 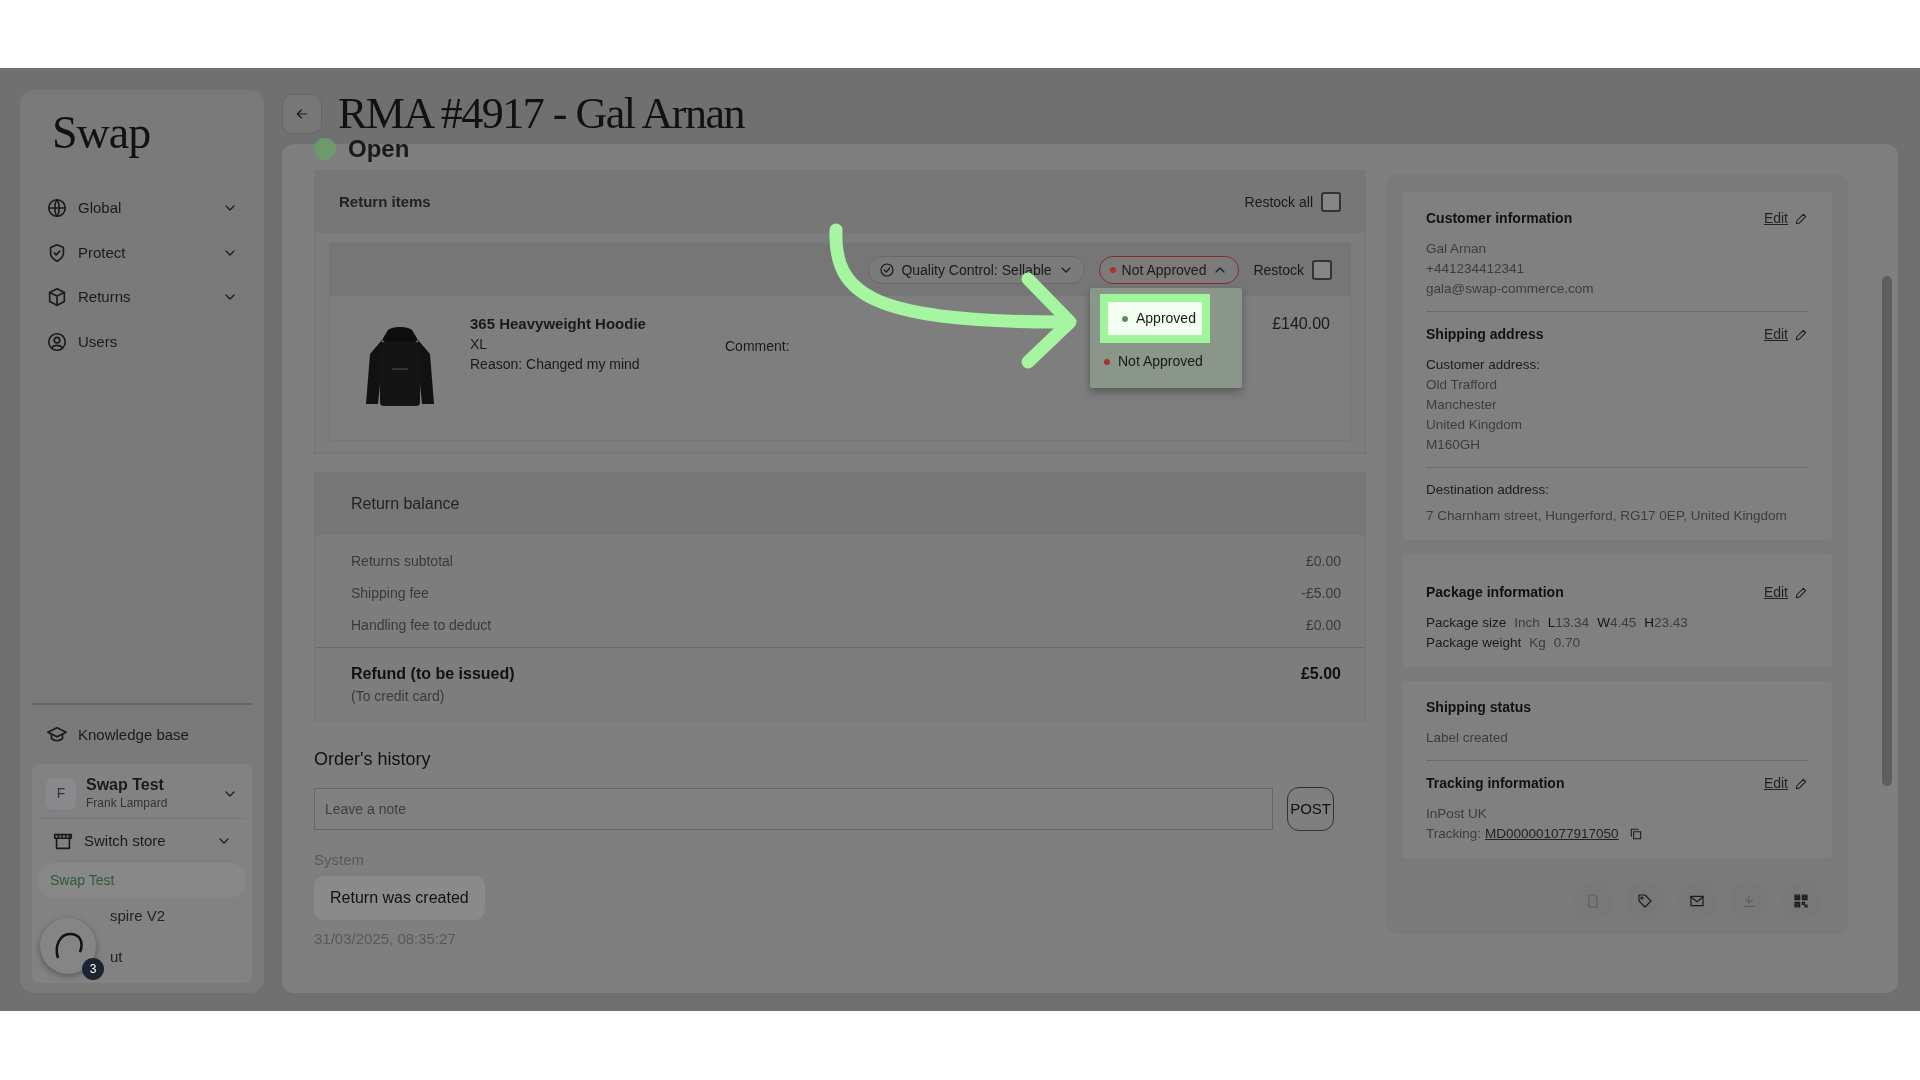 I want to click on qr-code-icon, so click(x=1801, y=901).